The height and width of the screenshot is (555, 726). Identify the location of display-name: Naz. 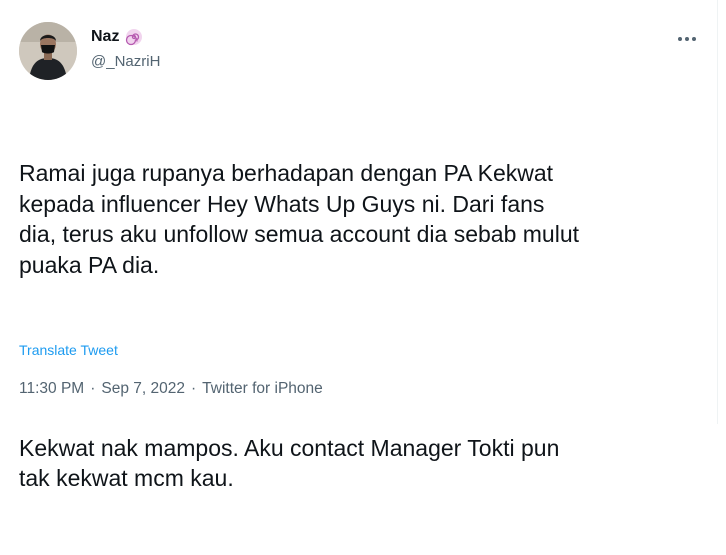
(105, 37).